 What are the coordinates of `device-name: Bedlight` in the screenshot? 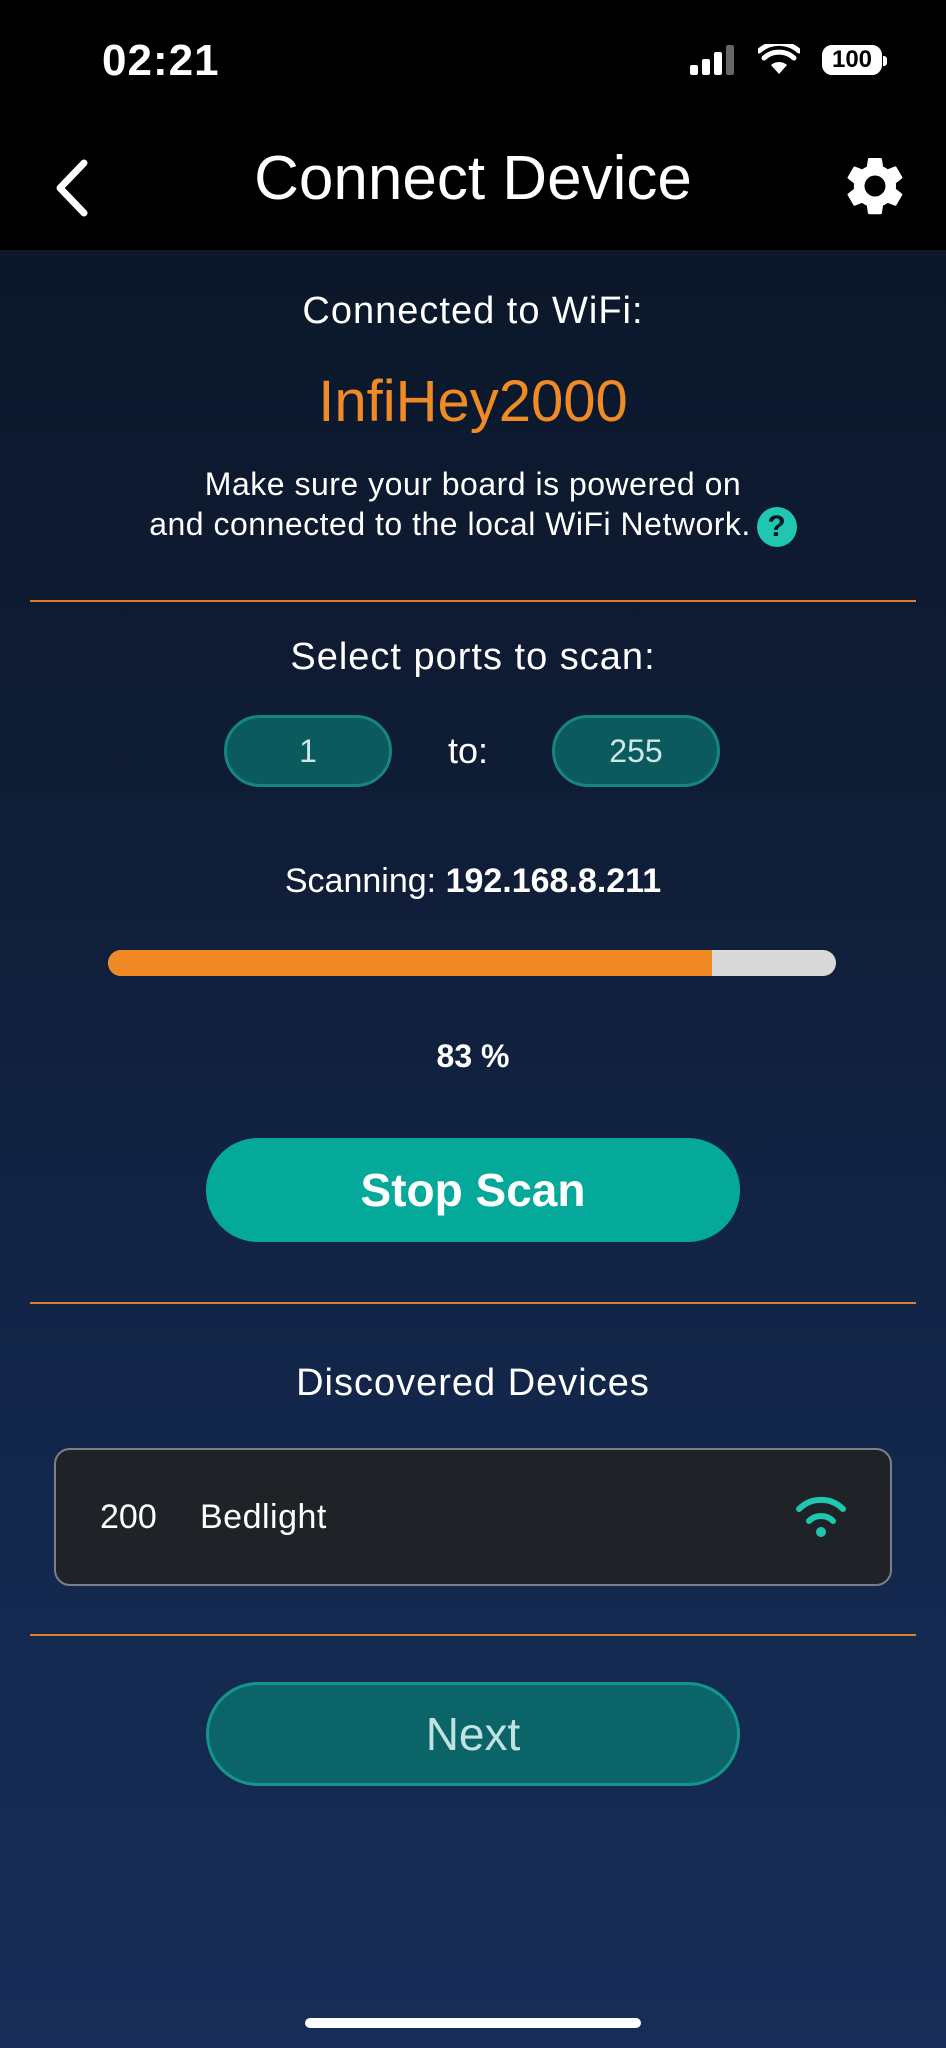 It's located at (263, 1517).